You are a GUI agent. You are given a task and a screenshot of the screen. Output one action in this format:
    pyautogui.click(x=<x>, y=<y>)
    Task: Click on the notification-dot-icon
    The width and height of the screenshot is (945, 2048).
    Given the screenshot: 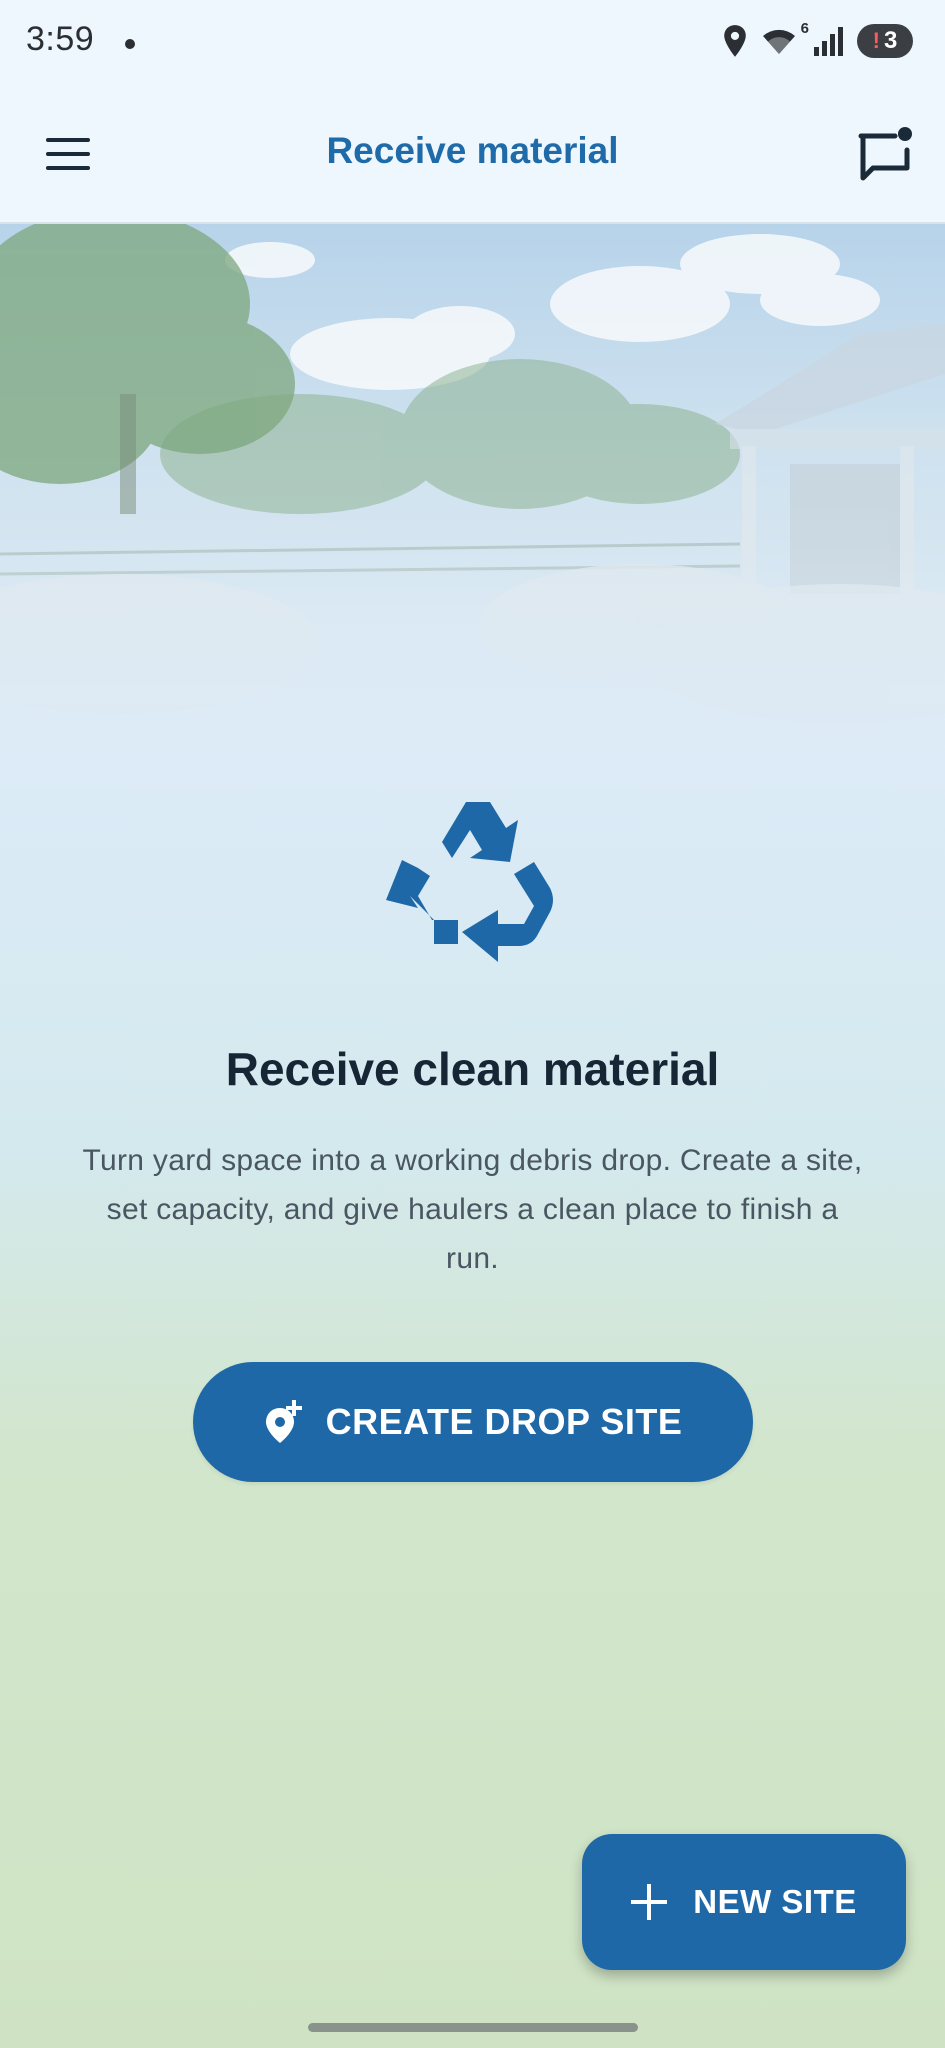 What is the action you would take?
    pyautogui.click(x=130, y=44)
    